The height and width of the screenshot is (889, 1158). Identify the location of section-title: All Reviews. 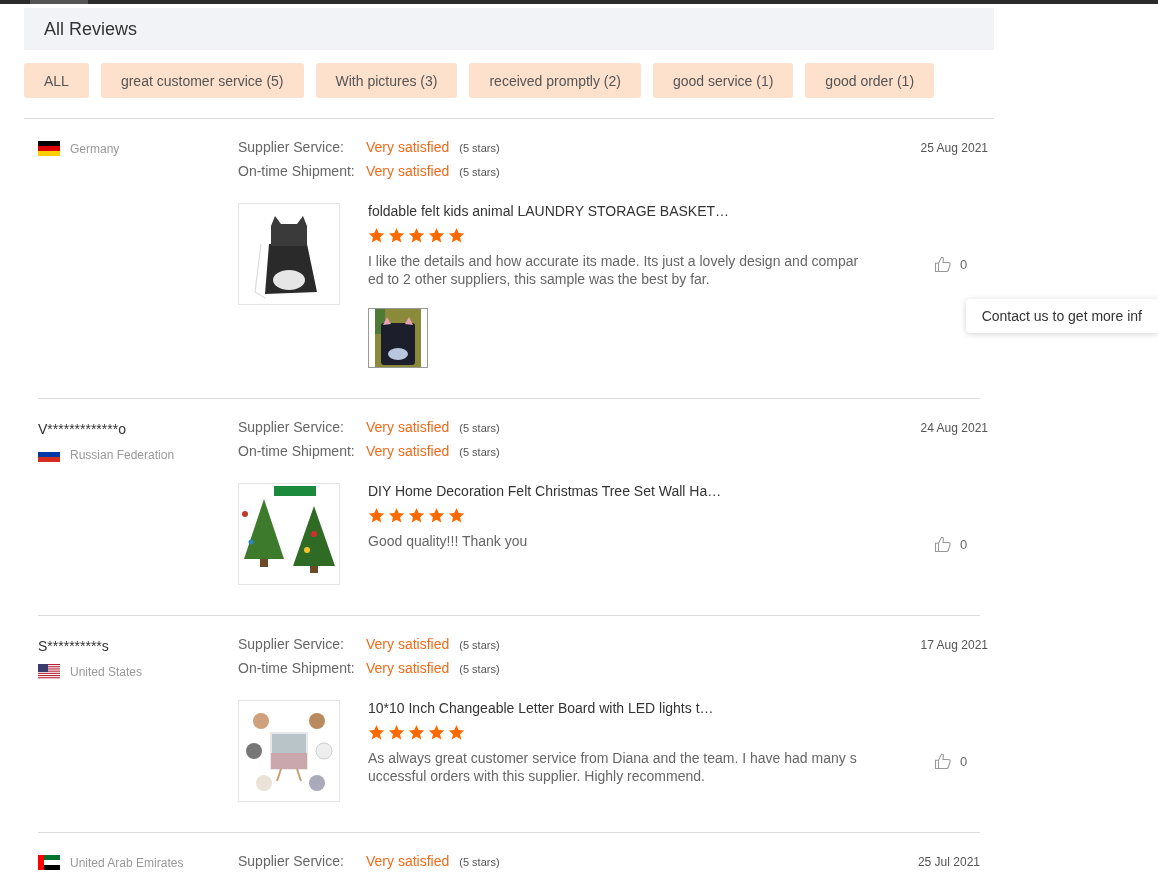
(91, 29).